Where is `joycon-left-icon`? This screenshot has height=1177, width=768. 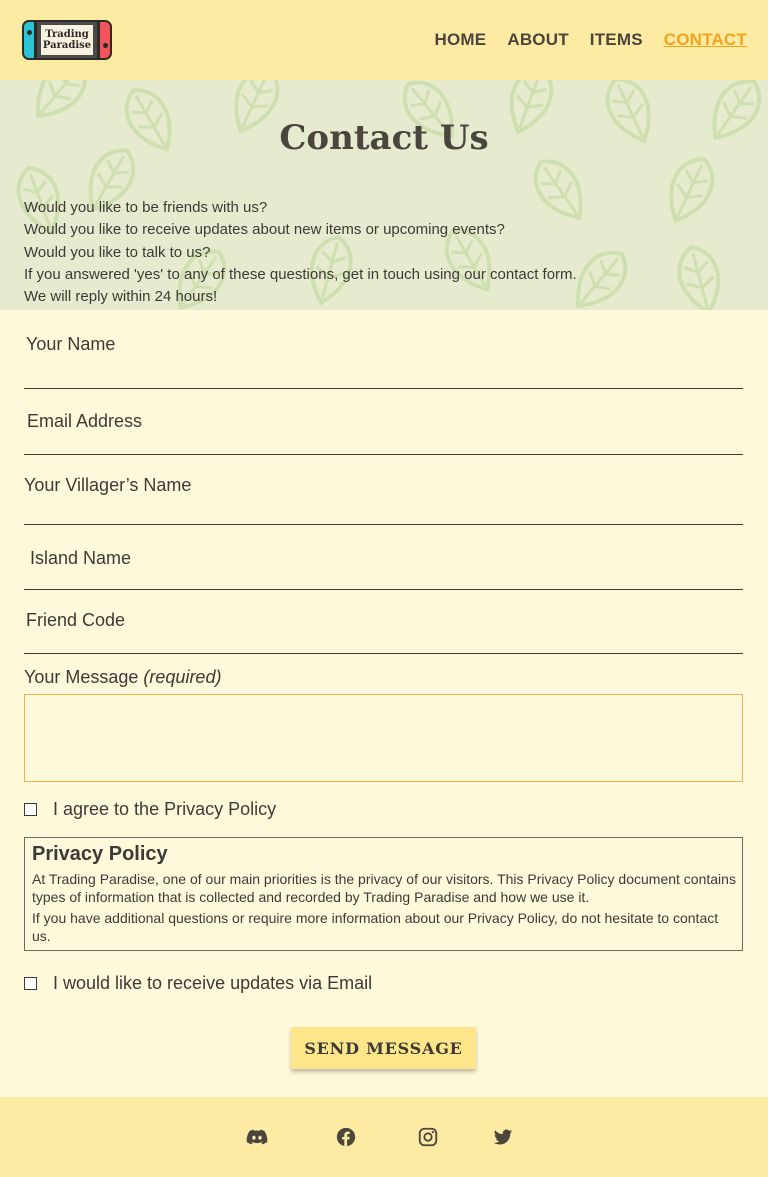 joycon-left-icon is located at coordinates (29, 40).